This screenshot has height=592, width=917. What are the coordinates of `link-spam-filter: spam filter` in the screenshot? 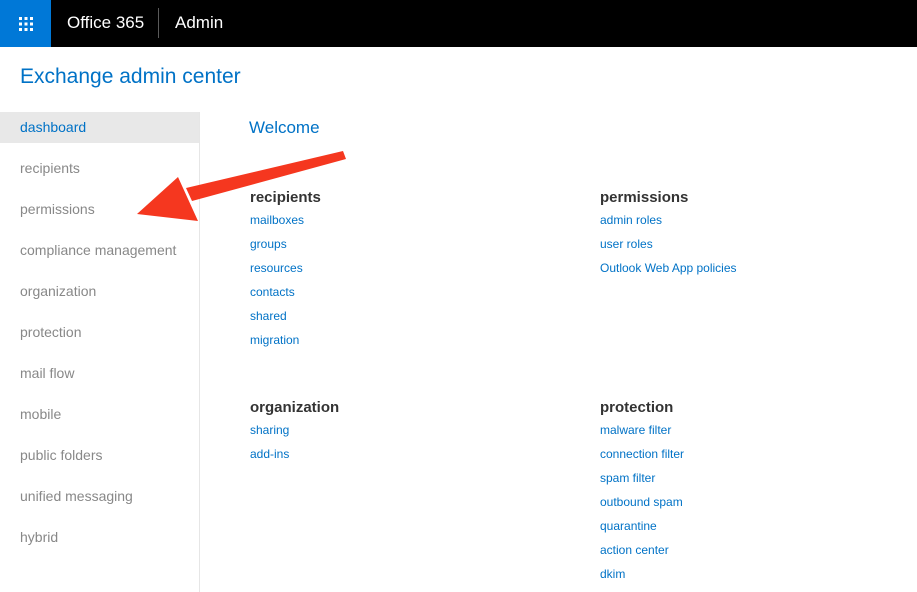 It's located at (730, 478).